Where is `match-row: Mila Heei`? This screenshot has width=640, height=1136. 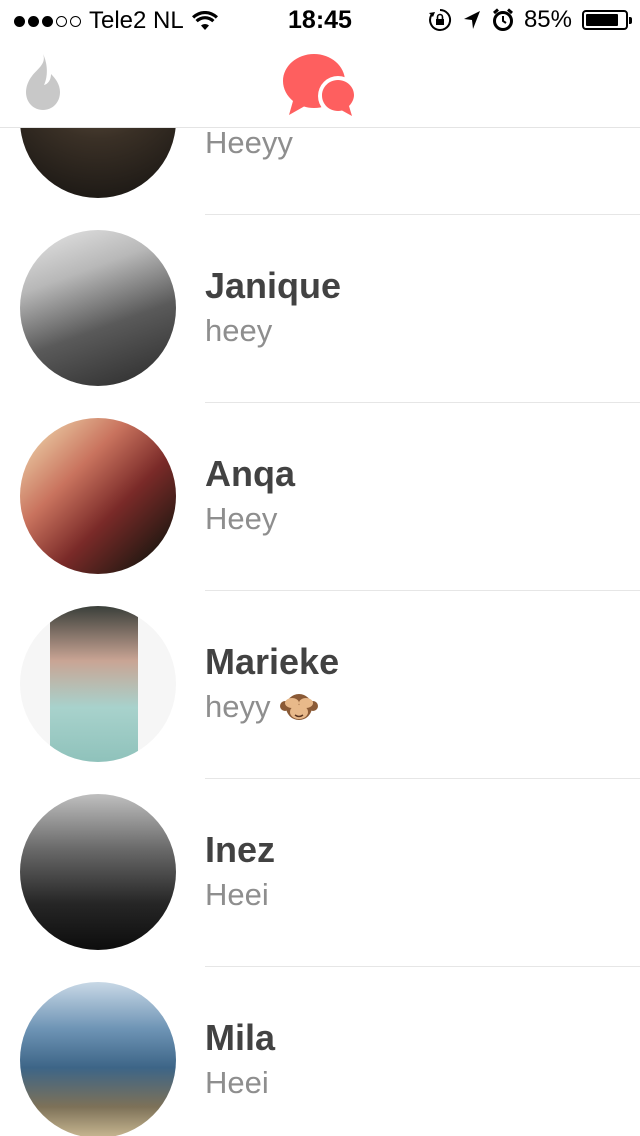 match-row: Mila Heei is located at coordinates (320, 1051).